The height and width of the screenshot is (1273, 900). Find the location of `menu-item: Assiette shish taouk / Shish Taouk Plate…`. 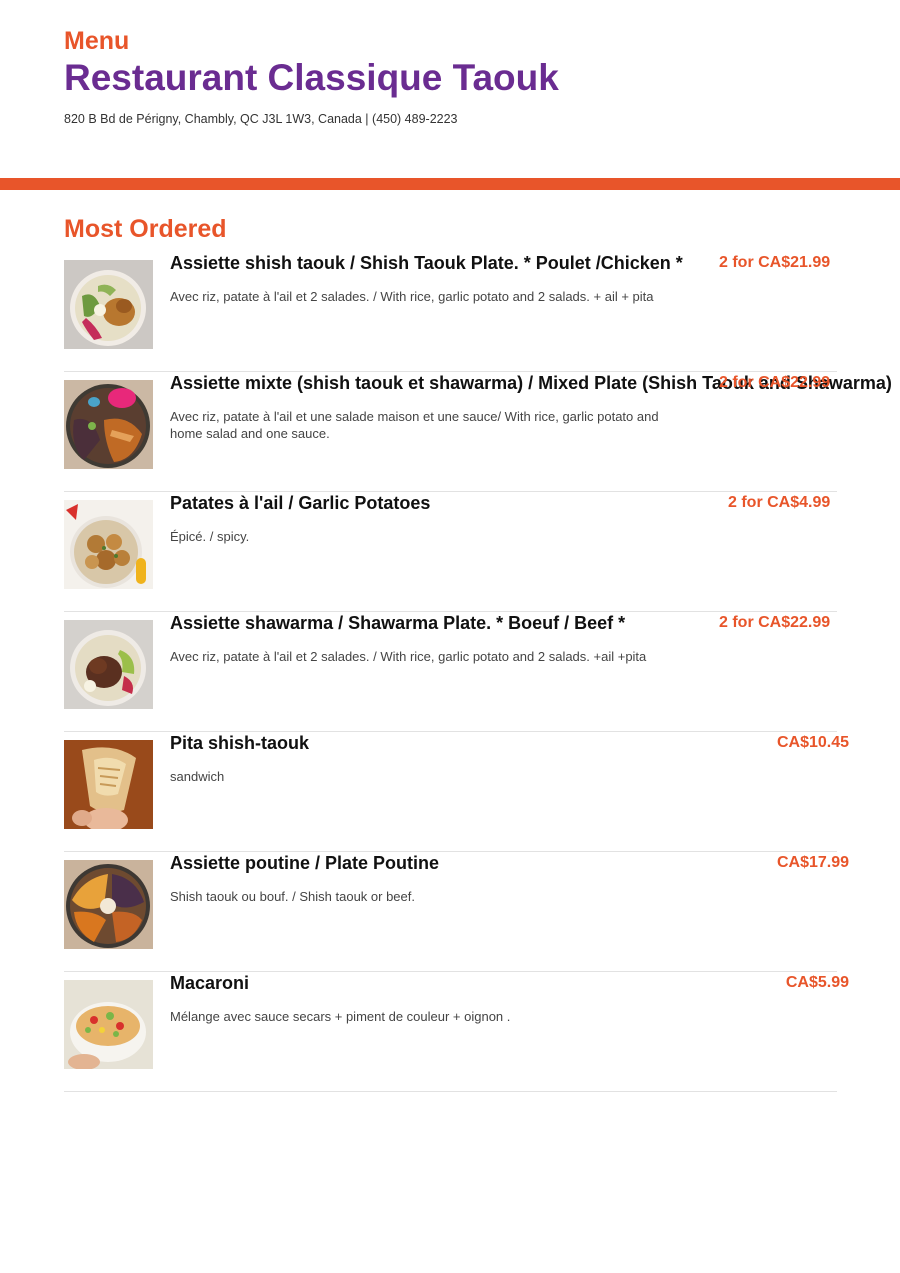

menu-item: Assiette shish taouk / Shish Taouk Plate… is located at coordinates (450, 312).